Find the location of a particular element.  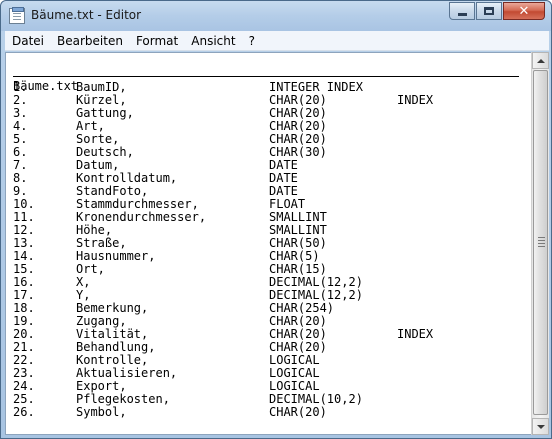

scroll-thumb is located at coordinates (540, 242).